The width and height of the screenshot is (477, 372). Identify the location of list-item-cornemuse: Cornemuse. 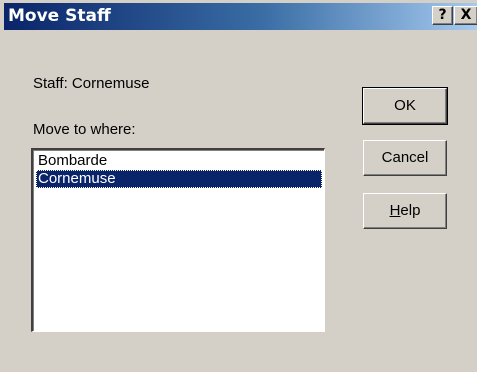
(179, 179).